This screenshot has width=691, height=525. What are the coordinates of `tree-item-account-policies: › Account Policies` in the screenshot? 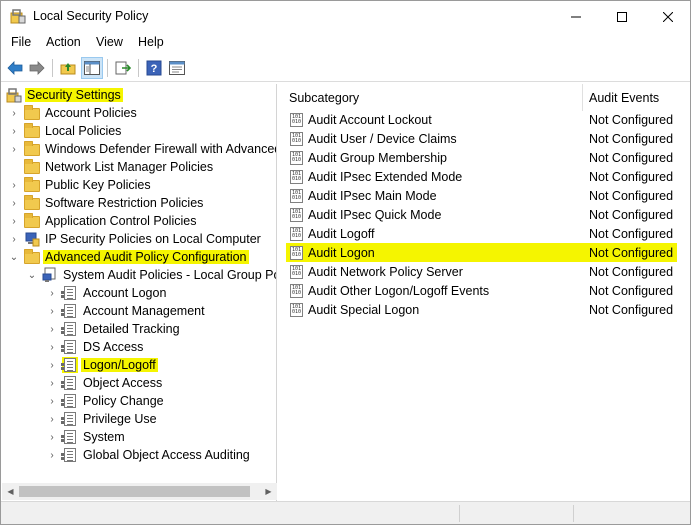 It's located at (73, 113).